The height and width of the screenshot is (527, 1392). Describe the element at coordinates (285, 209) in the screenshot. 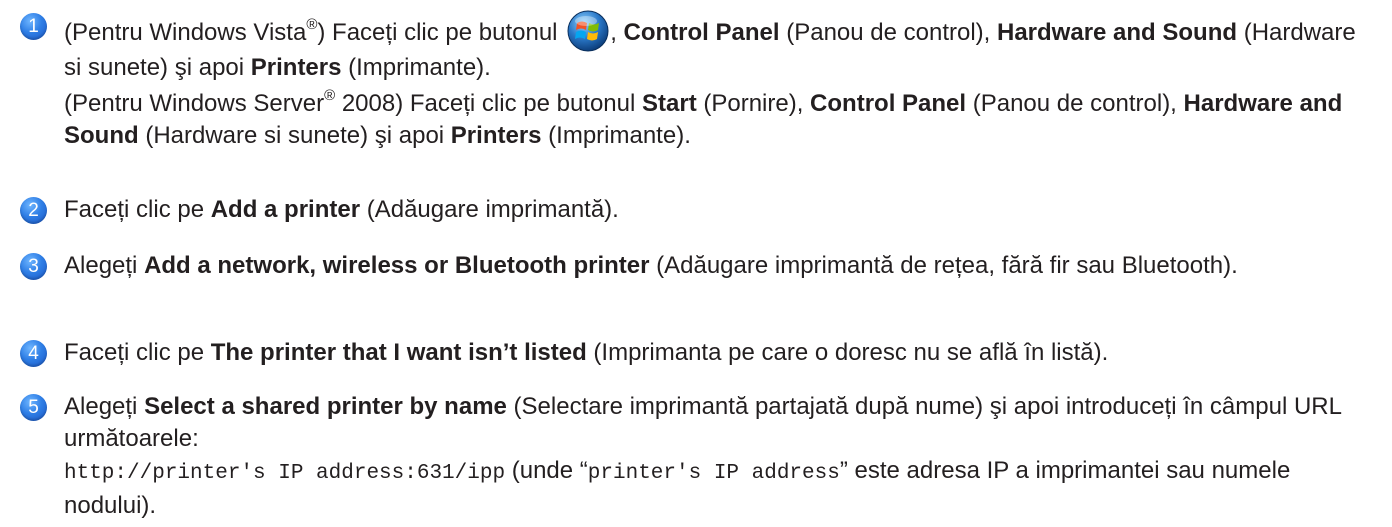

I see `ui-term: Add a printer` at that location.